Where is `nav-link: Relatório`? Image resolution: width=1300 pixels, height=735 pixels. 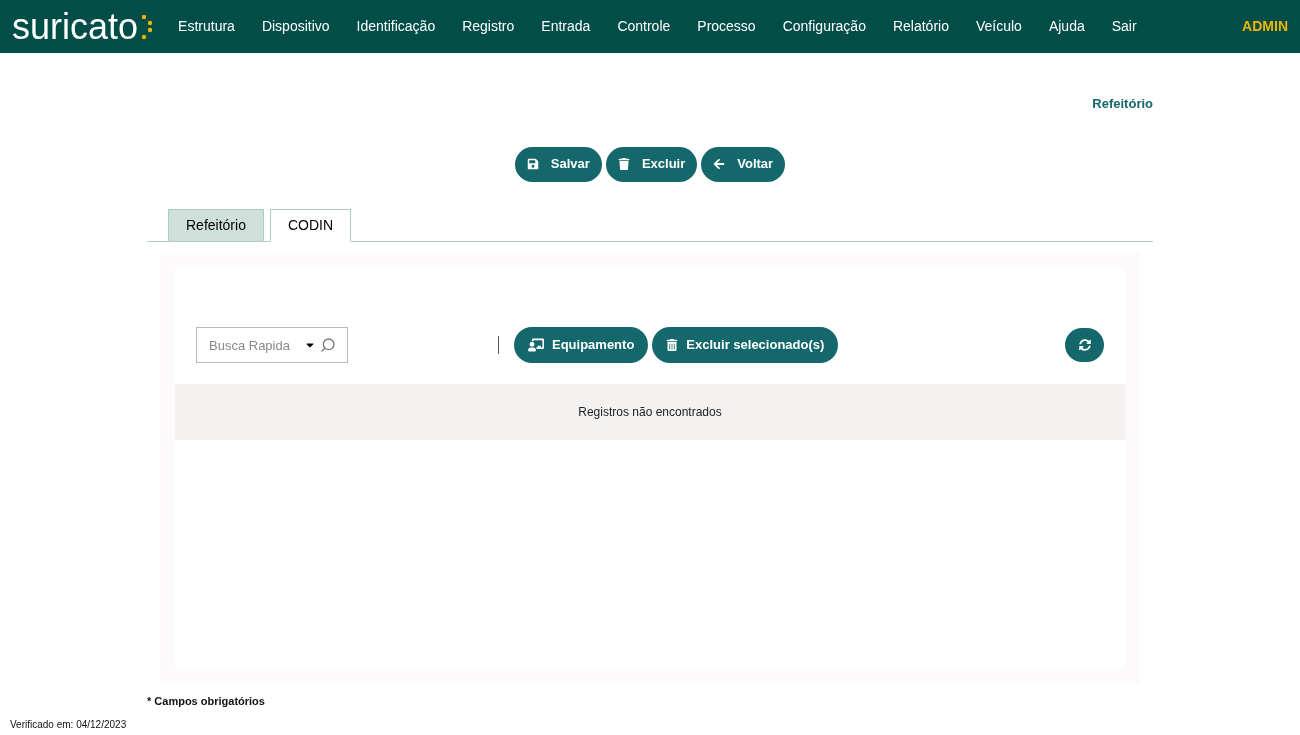
nav-link: Relatório is located at coordinates (920, 26).